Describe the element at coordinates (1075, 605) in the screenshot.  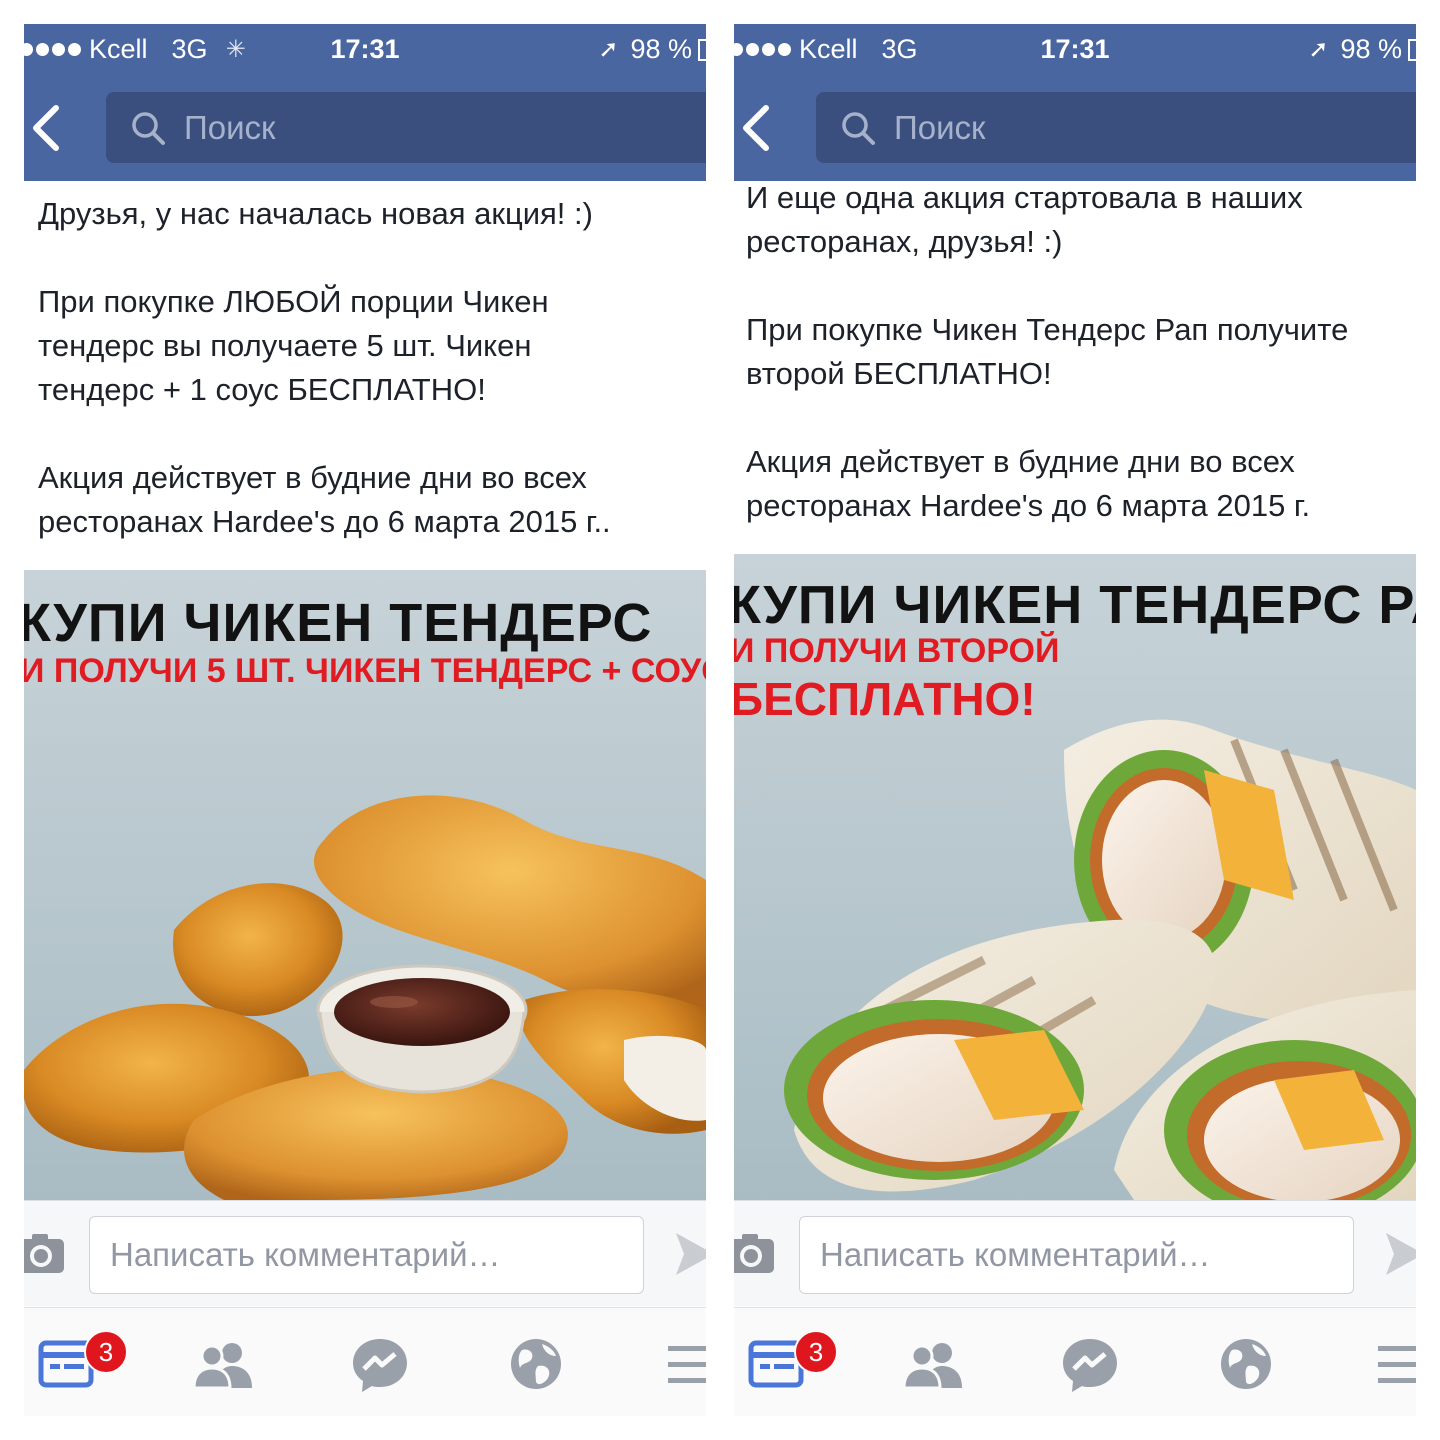
I see `promo-headline: КУПИ ЧИКЕН ТЕНДЕРС РАП` at that location.